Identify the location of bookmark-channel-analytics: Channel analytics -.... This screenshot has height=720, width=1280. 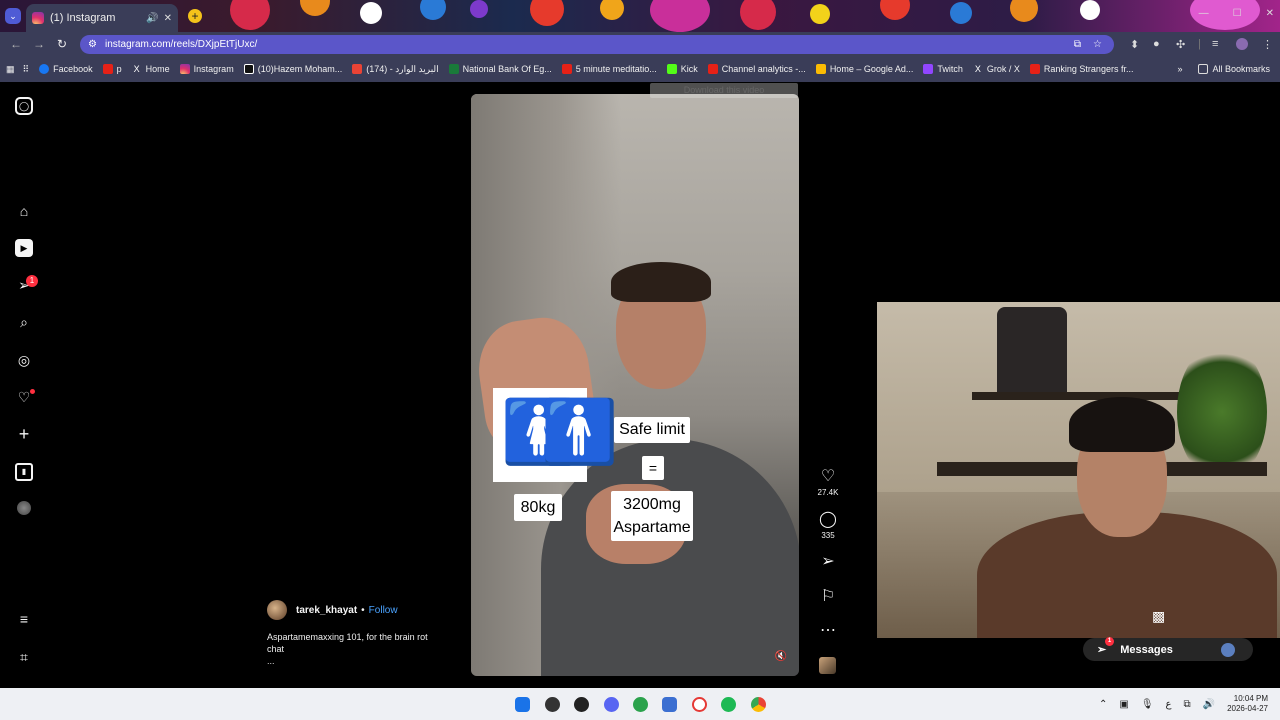
(756, 69).